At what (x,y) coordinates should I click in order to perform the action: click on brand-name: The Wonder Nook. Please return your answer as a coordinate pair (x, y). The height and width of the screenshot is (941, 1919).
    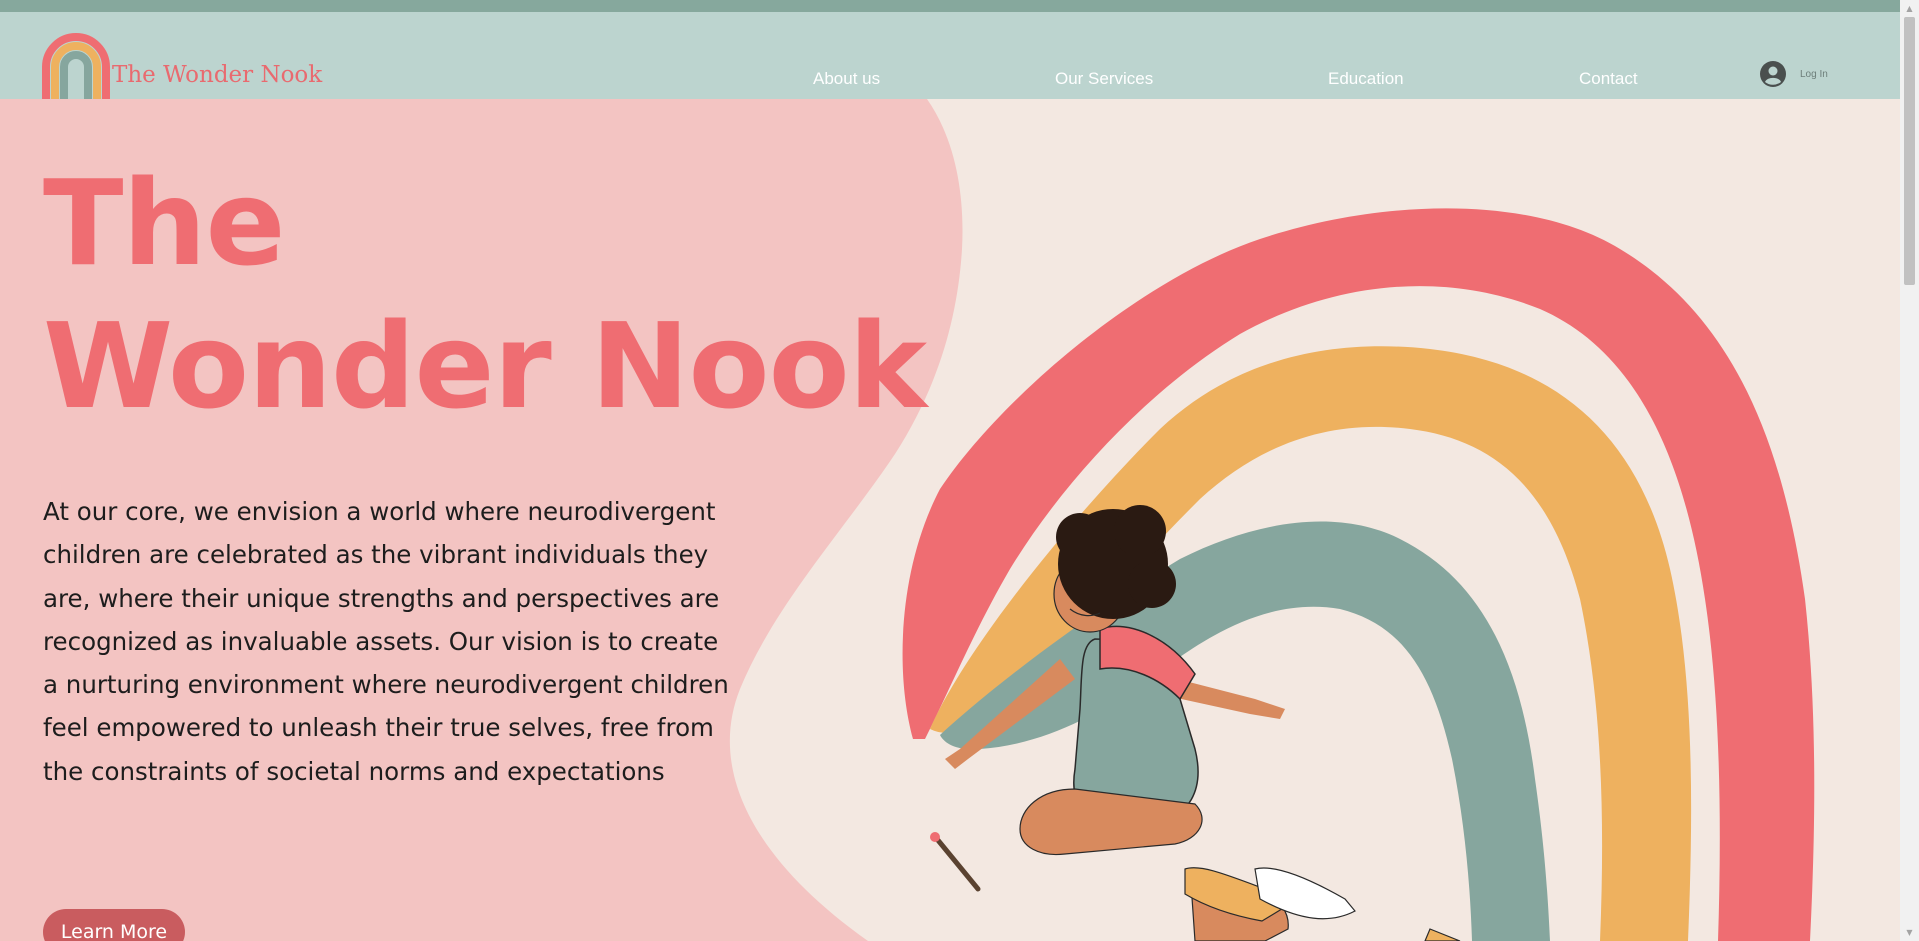
    Looking at the image, I should click on (217, 75).